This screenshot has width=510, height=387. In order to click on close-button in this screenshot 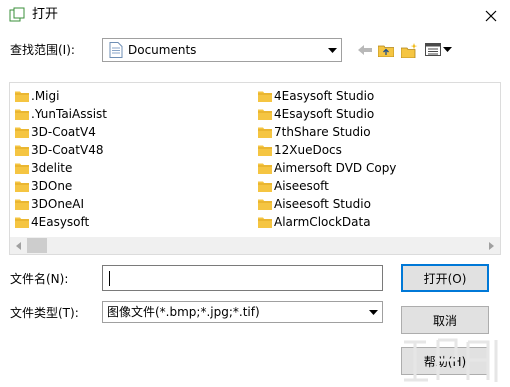, I will do `click(491, 16)`.